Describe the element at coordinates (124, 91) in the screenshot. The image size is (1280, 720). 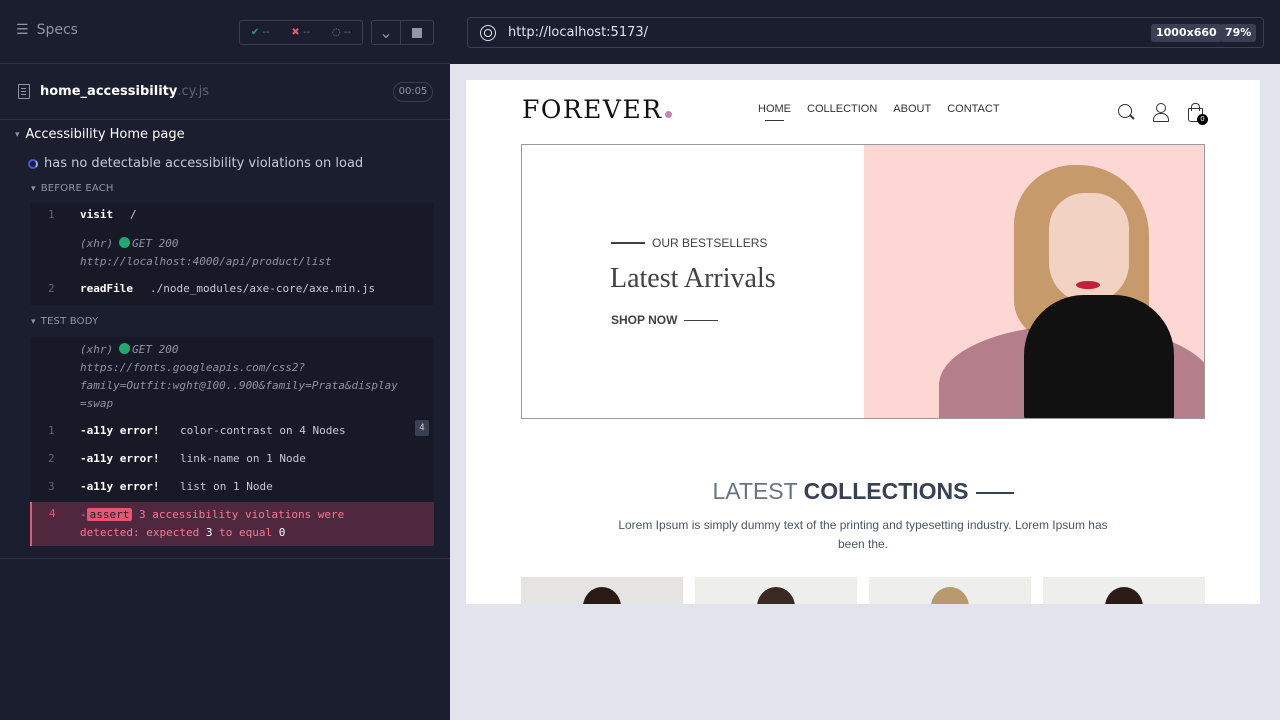
I see `spec-file-name: home_accessibility.cy.js` at that location.